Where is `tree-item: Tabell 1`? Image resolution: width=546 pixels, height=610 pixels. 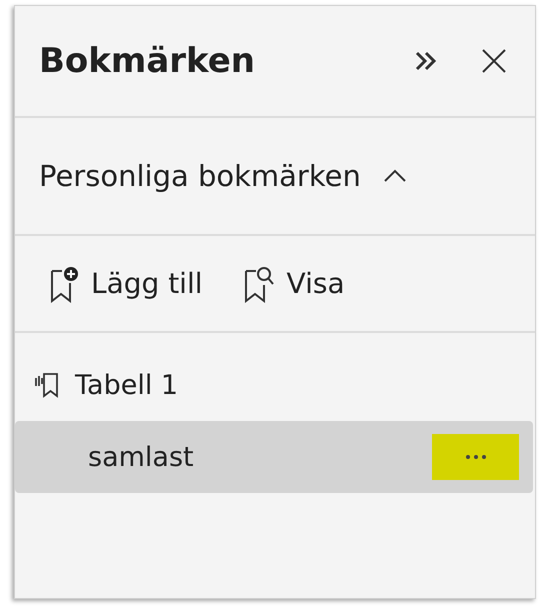
tree-item: Tabell 1 is located at coordinates (274, 385).